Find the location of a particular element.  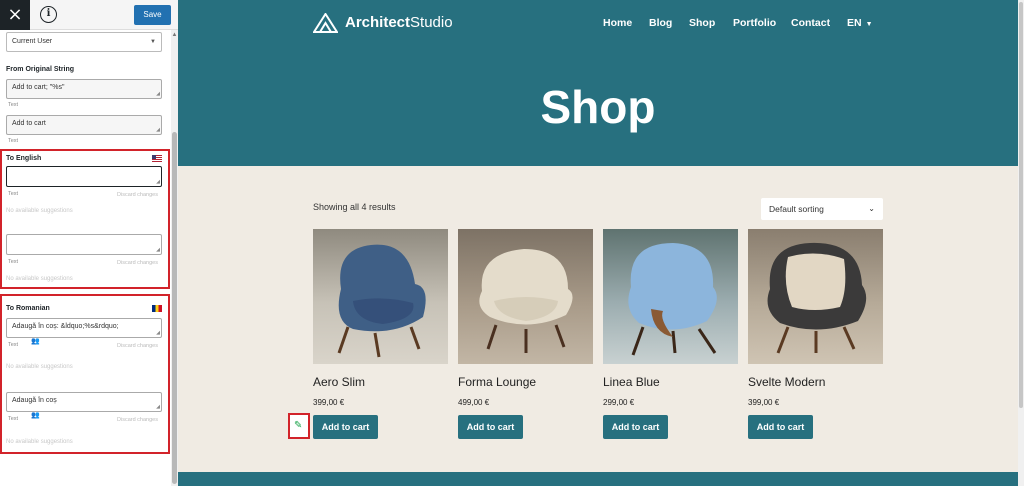

original-string-field: Add to cart ◢ is located at coordinates (84, 125).